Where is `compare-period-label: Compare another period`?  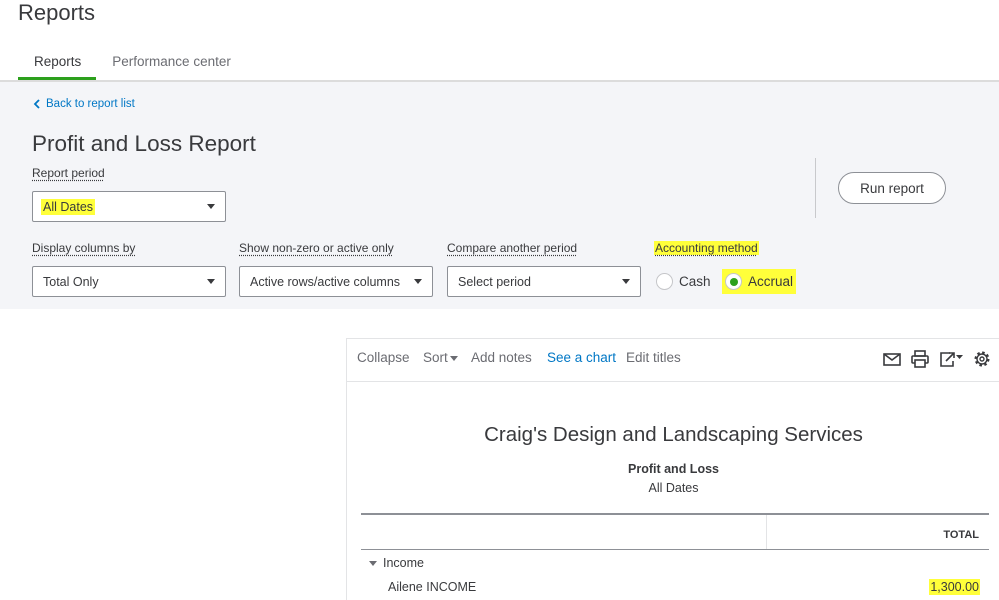 compare-period-label: Compare another period is located at coordinates (512, 248).